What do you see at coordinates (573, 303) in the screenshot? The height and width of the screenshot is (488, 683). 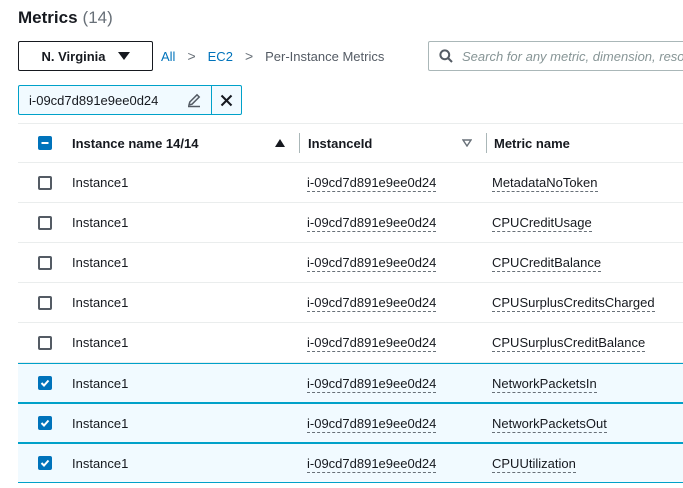 I see `metric-name-value: CPUSurplusCreditsCharged` at bounding box center [573, 303].